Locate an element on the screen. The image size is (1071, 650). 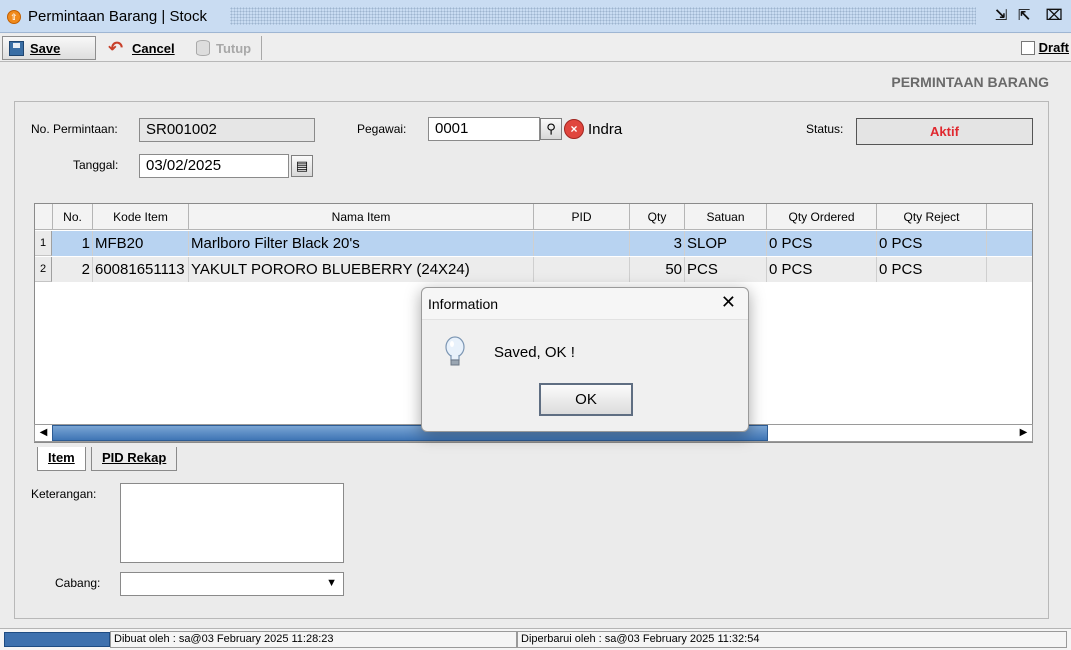
lightbulb-icon is located at coordinates (455, 351).